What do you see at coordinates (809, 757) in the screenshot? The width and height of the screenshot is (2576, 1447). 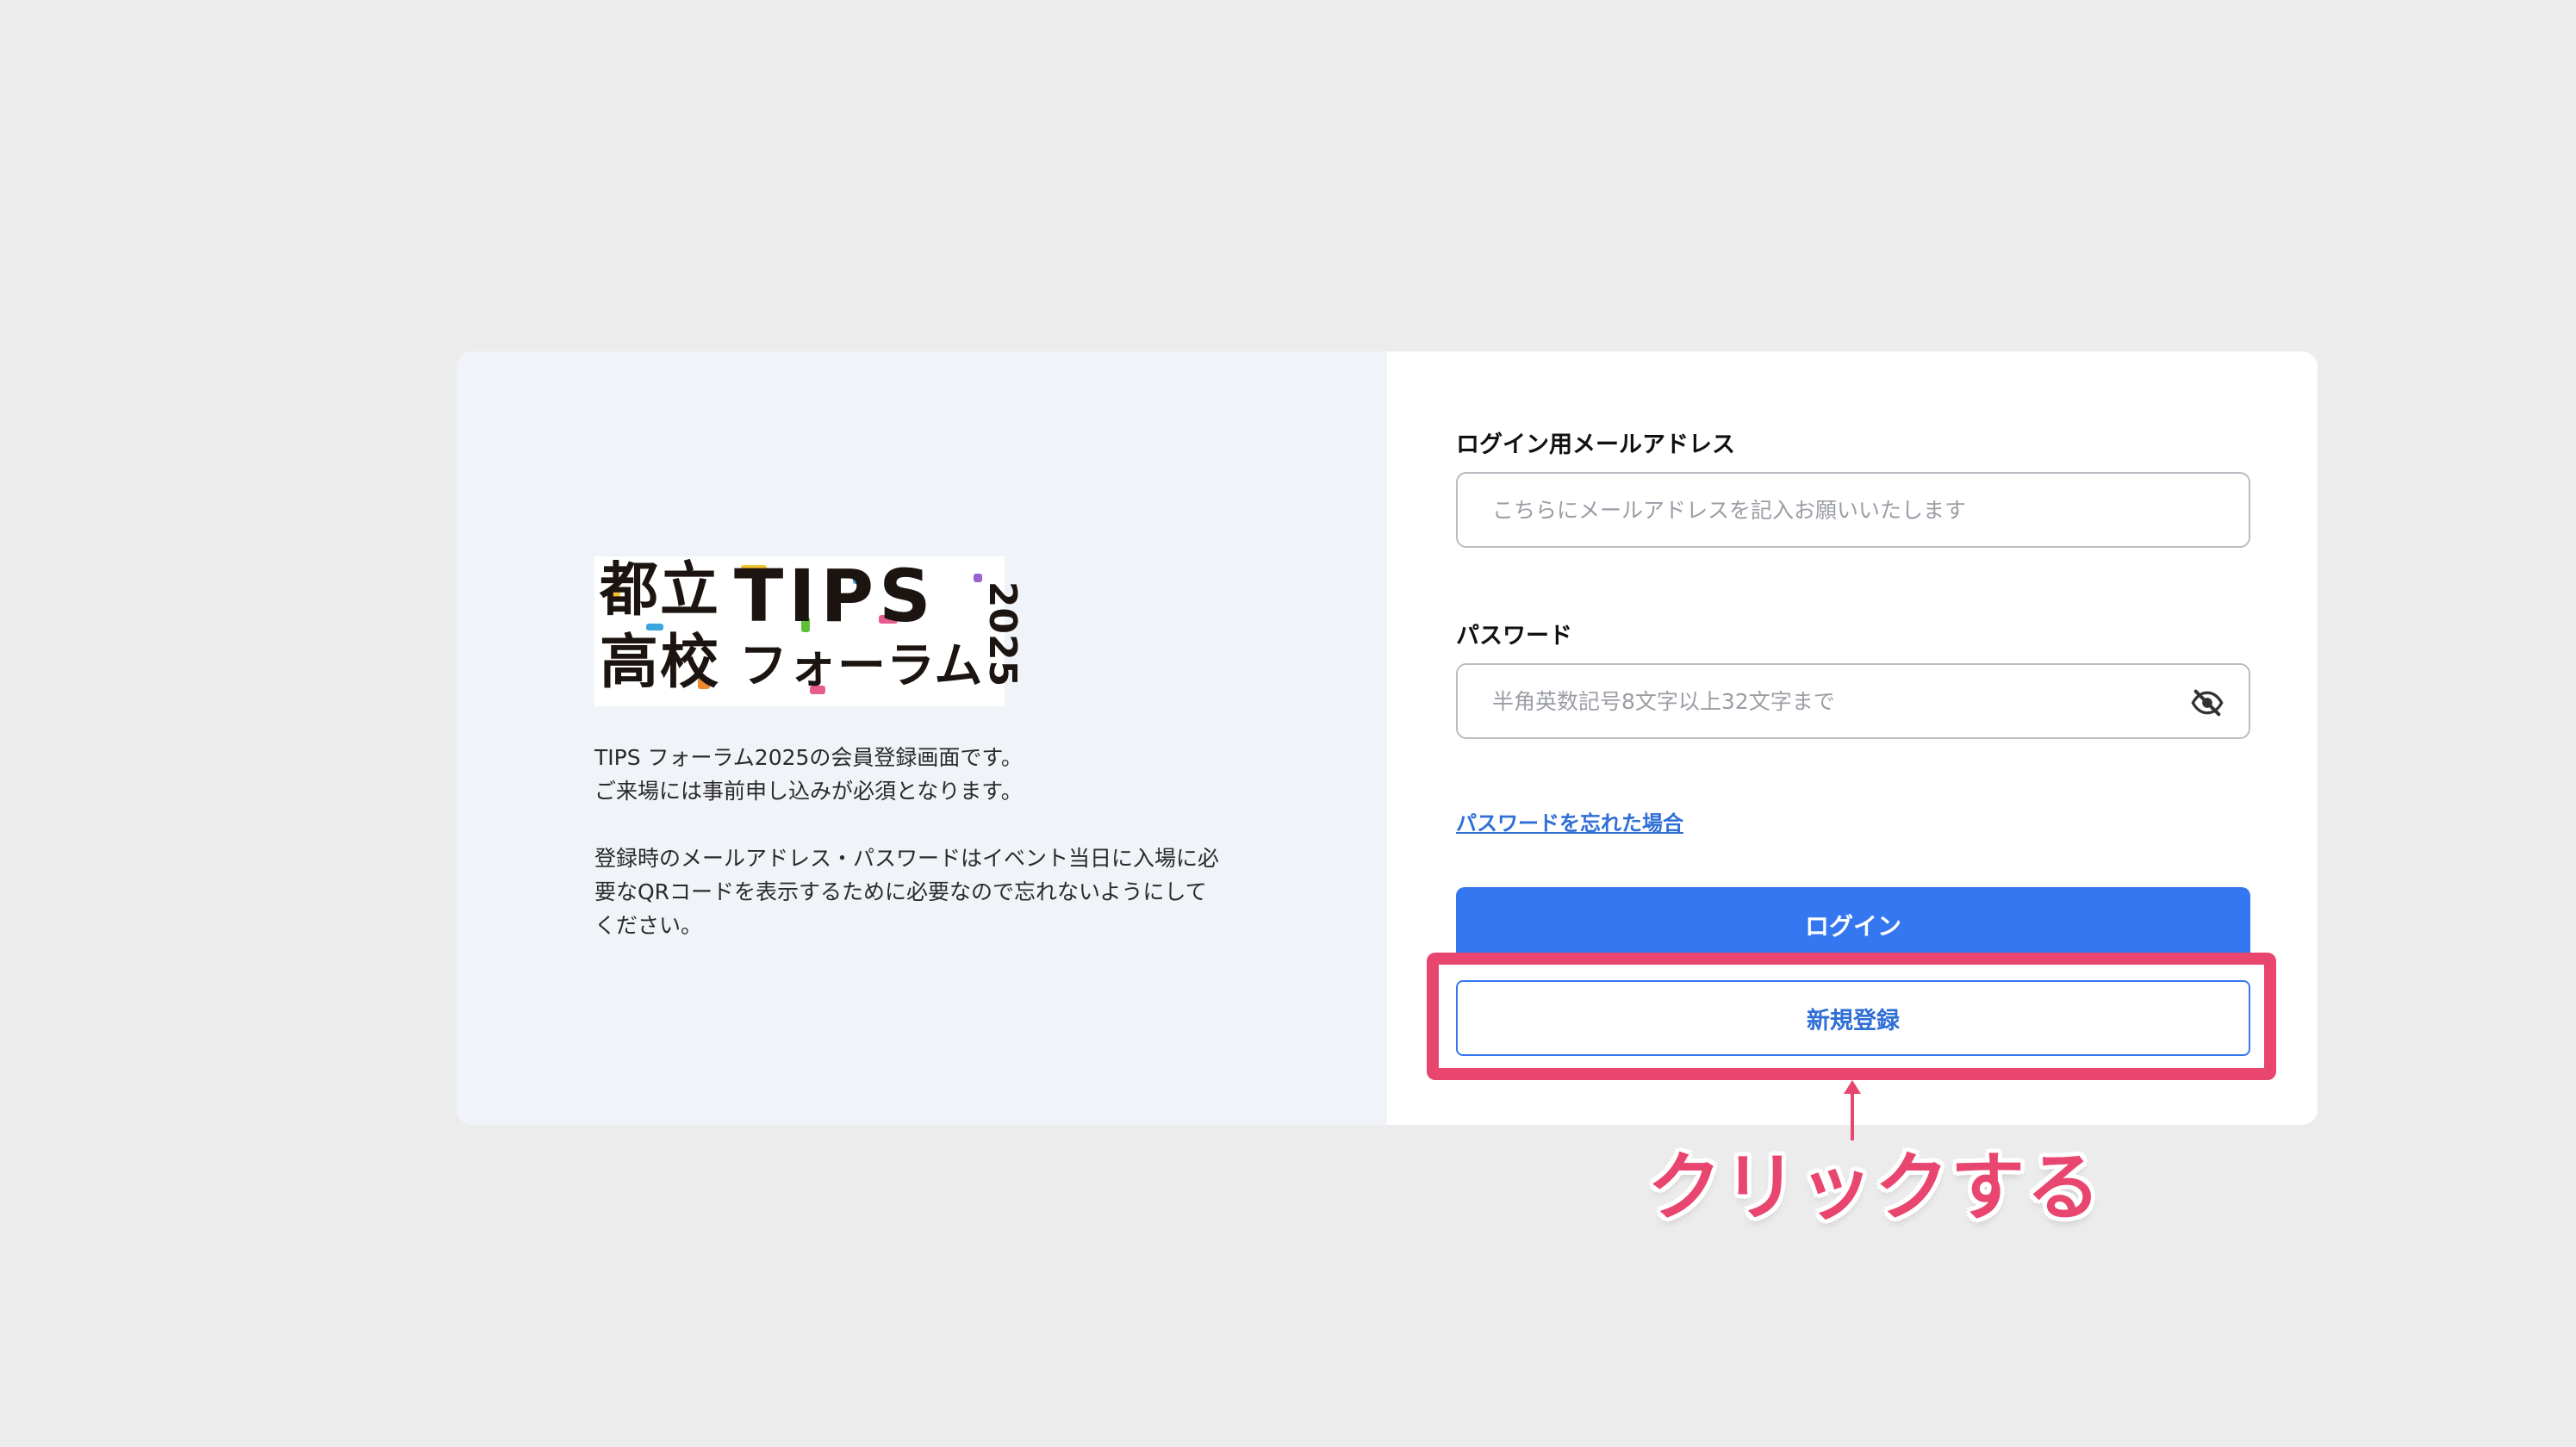 I see `intro-line: TIPS フォーラム2025の会員登録画面です。` at bounding box center [809, 757].